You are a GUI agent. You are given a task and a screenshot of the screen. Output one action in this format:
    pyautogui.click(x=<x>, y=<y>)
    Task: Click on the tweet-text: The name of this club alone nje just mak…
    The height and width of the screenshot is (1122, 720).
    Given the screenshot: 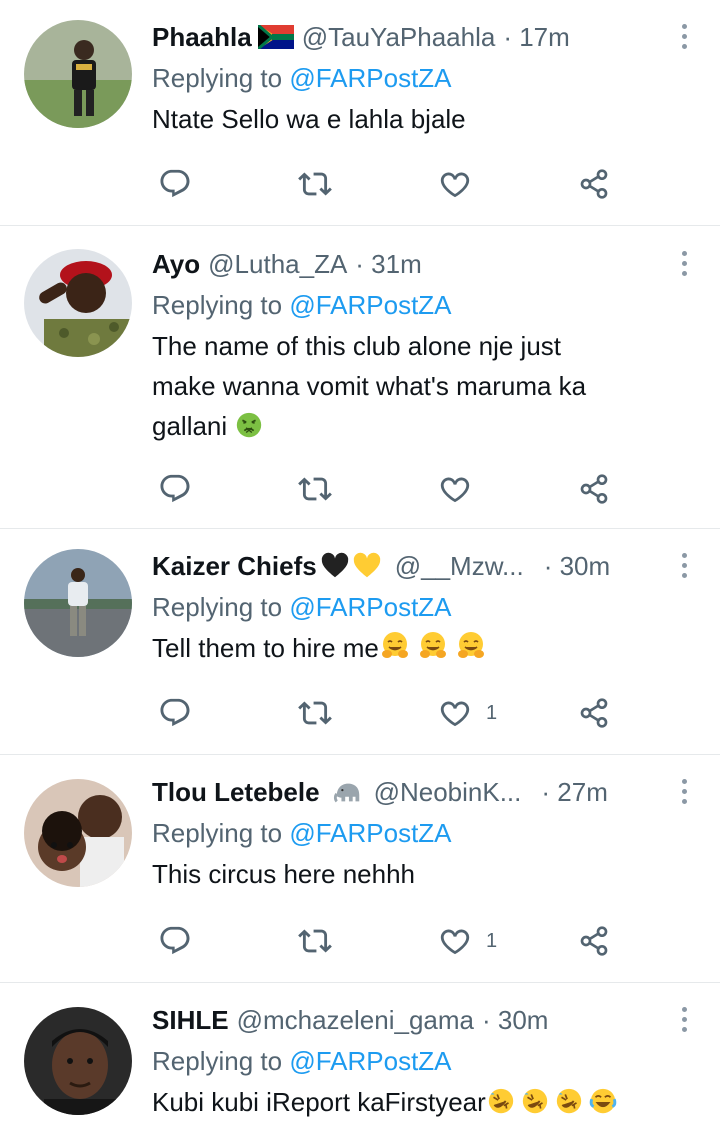 What is the action you would take?
    pyautogui.click(x=416, y=386)
    